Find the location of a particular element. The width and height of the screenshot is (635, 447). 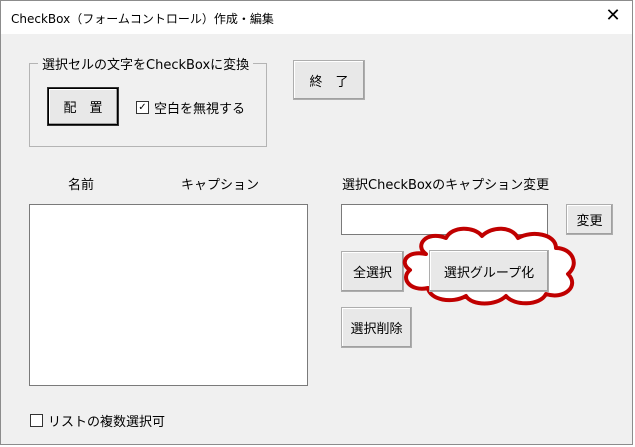

multi-select-label: リストの複数選択可 is located at coordinates (107, 422).